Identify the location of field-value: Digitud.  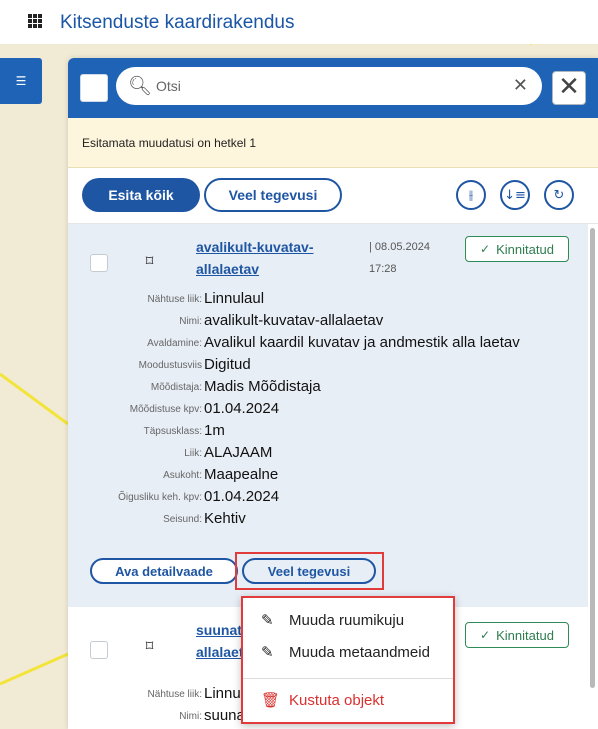
(227, 364).